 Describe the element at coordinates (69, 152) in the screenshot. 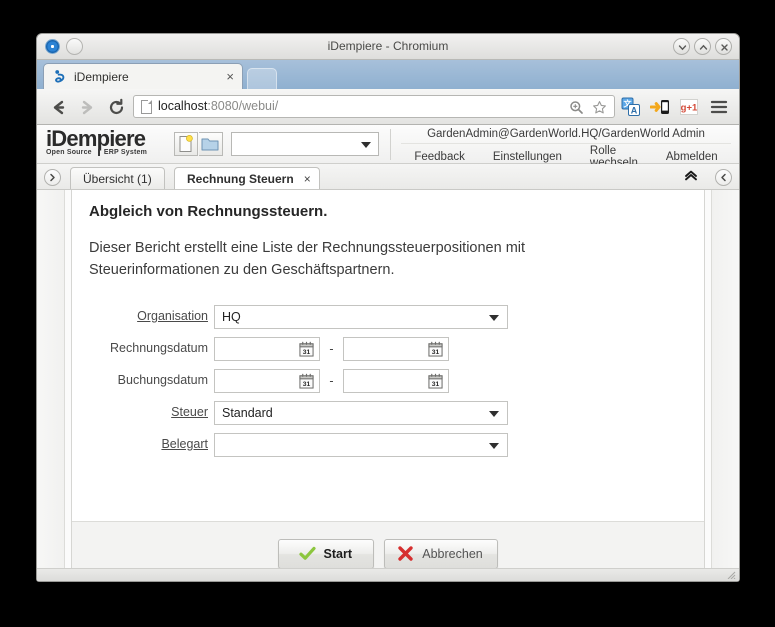

I see `logo-tagline-left: Open Source` at that location.